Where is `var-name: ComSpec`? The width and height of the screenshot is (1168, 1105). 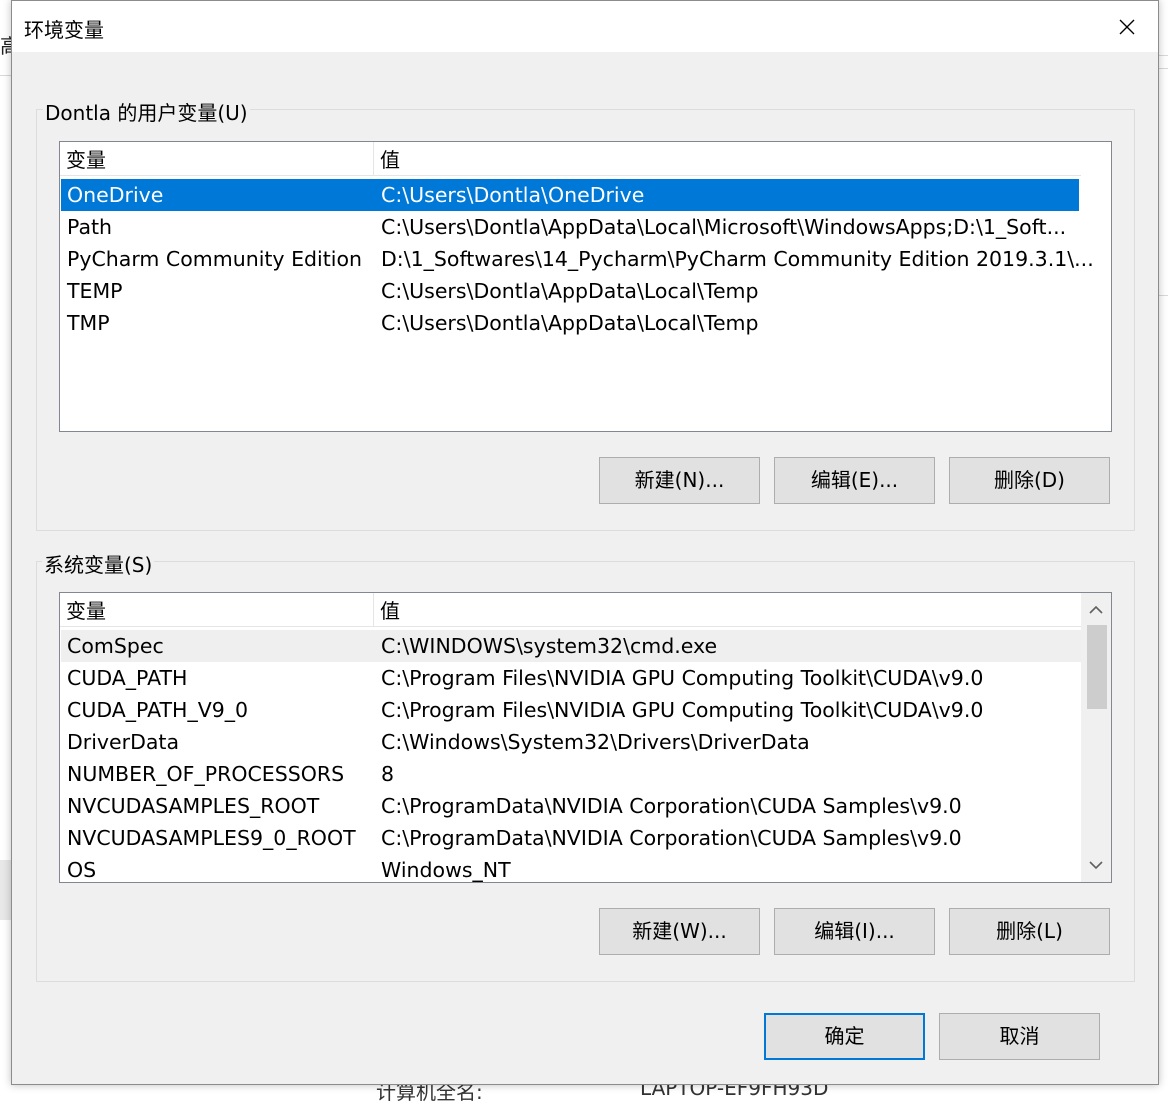 var-name: ComSpec is located at coordinates (115, 646).